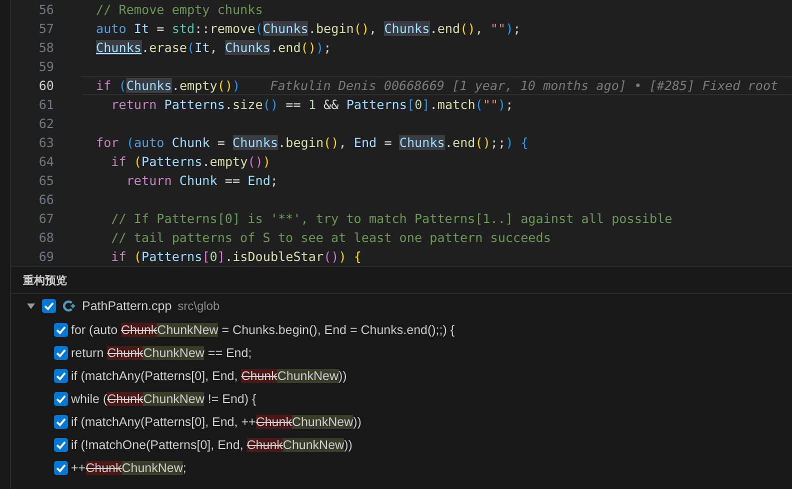 The width and height of the screenshot is (792, 489). I want to click on code-line: // tail patterns of S to see at least one pattern succeeds, so click(330, 238).